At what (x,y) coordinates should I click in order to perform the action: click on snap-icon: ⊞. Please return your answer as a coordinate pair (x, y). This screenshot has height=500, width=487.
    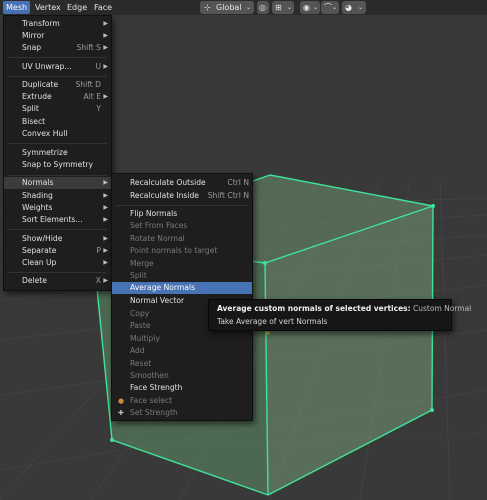
    Looking at the image, I should click on (278, 7).